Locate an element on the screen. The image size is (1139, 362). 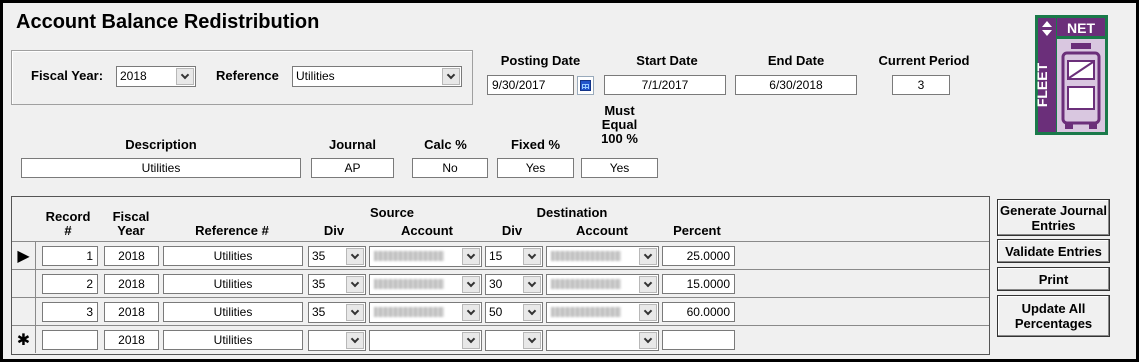
calendar-button is located at coordinates (585, 85).